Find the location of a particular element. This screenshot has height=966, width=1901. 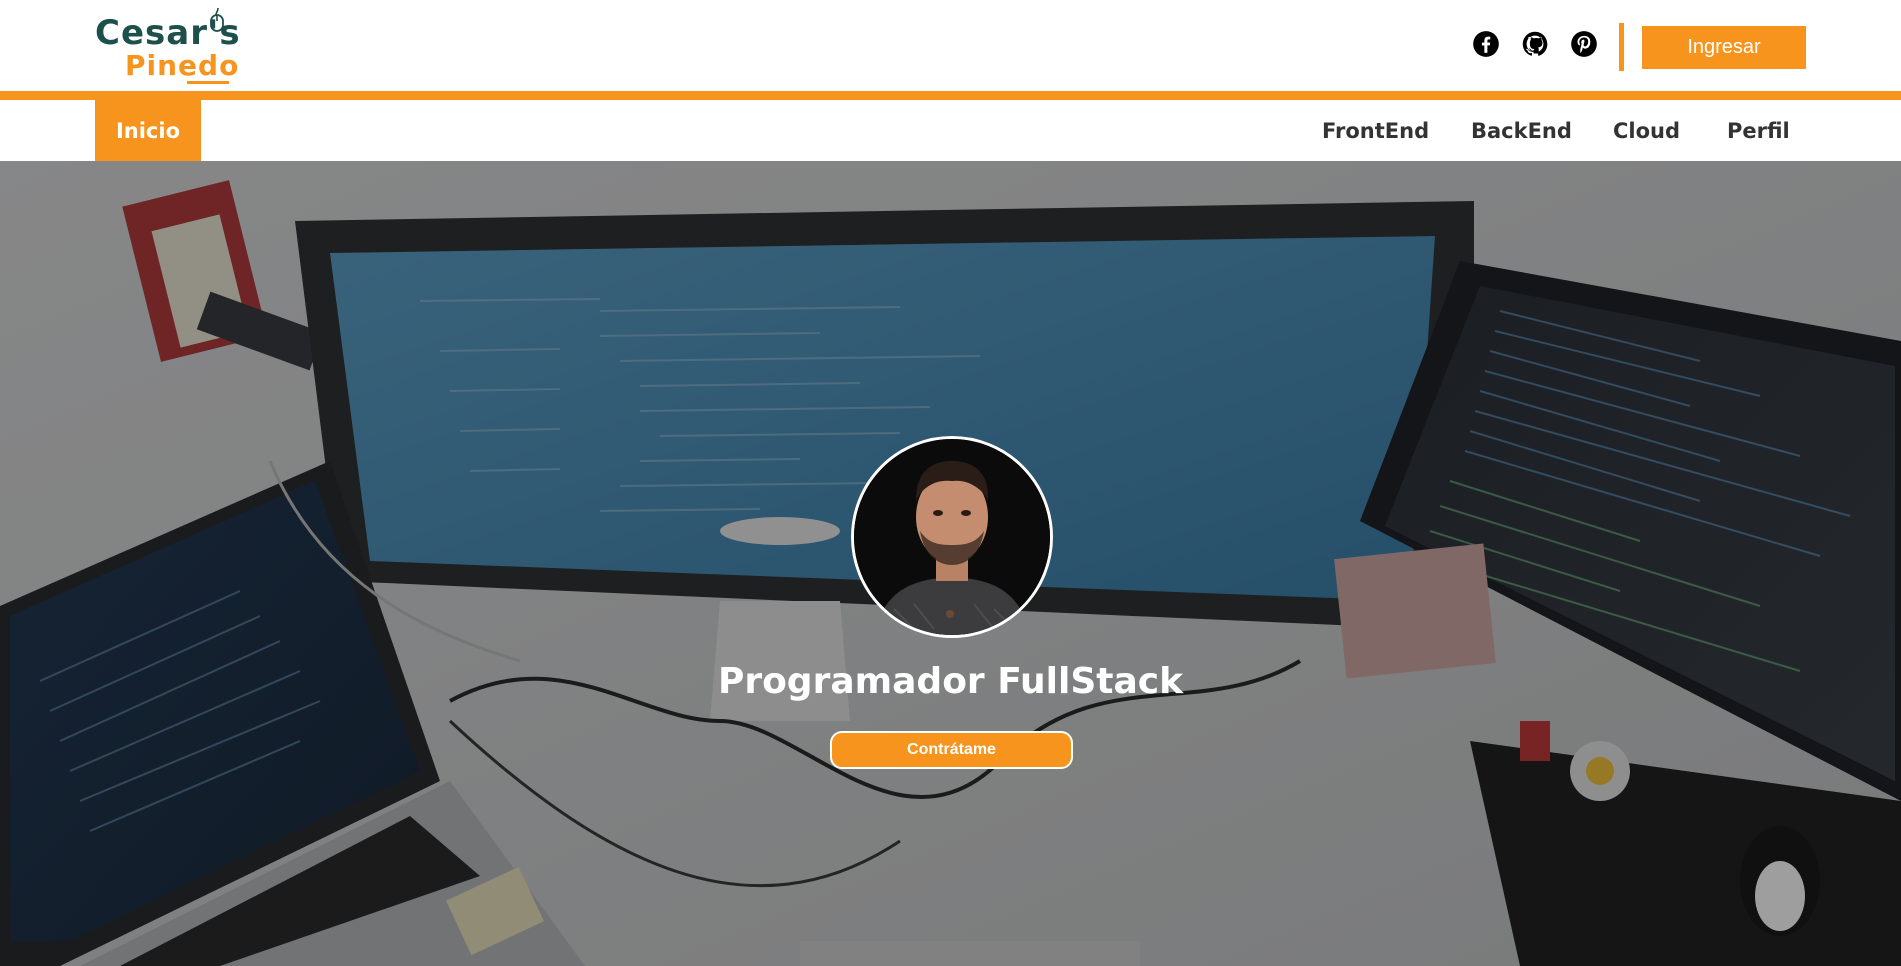

main-nav: Inicio FrontEnd BackEnd Cloud Perfil is located at coordinates (950, 130).